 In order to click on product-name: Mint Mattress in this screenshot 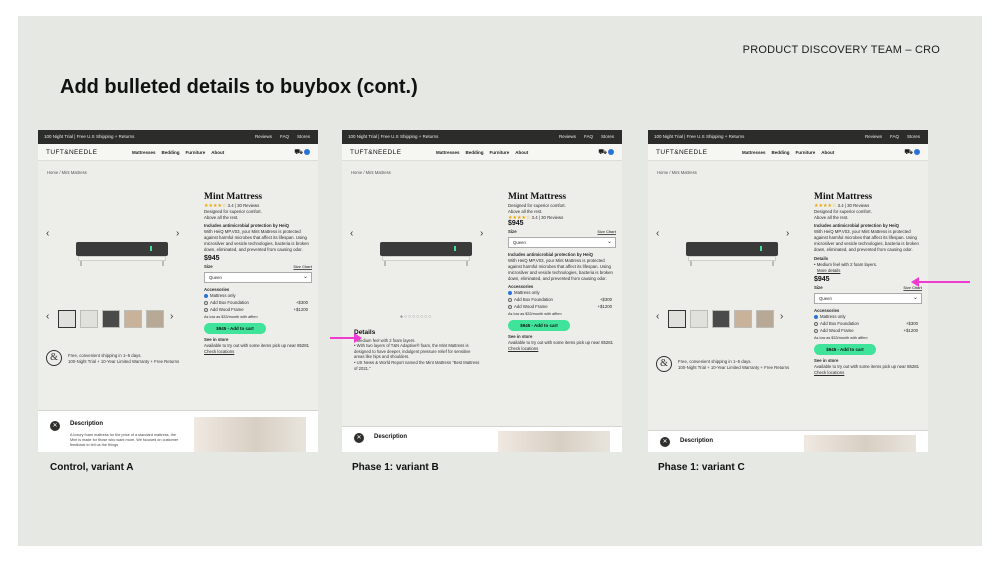, I will do `click(233, 197)`.